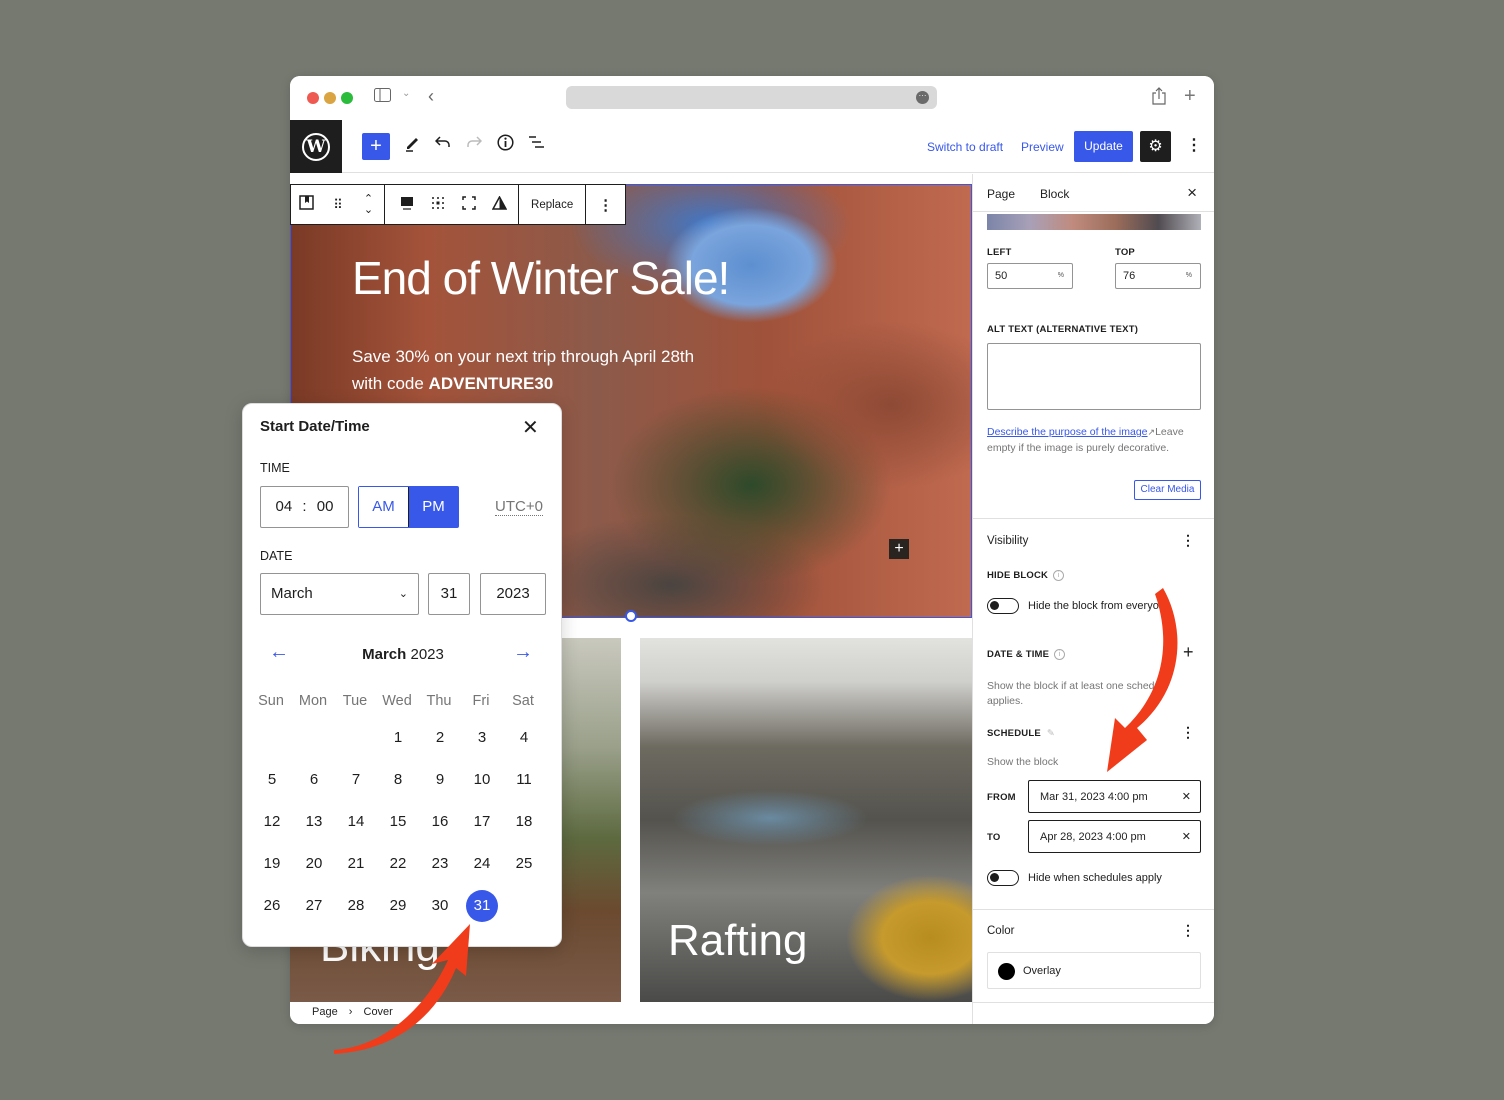  What do you see at coordinates (482, 822) in the screenshot?
I see `calendar-day: 17` at bounding box center [482, 822].